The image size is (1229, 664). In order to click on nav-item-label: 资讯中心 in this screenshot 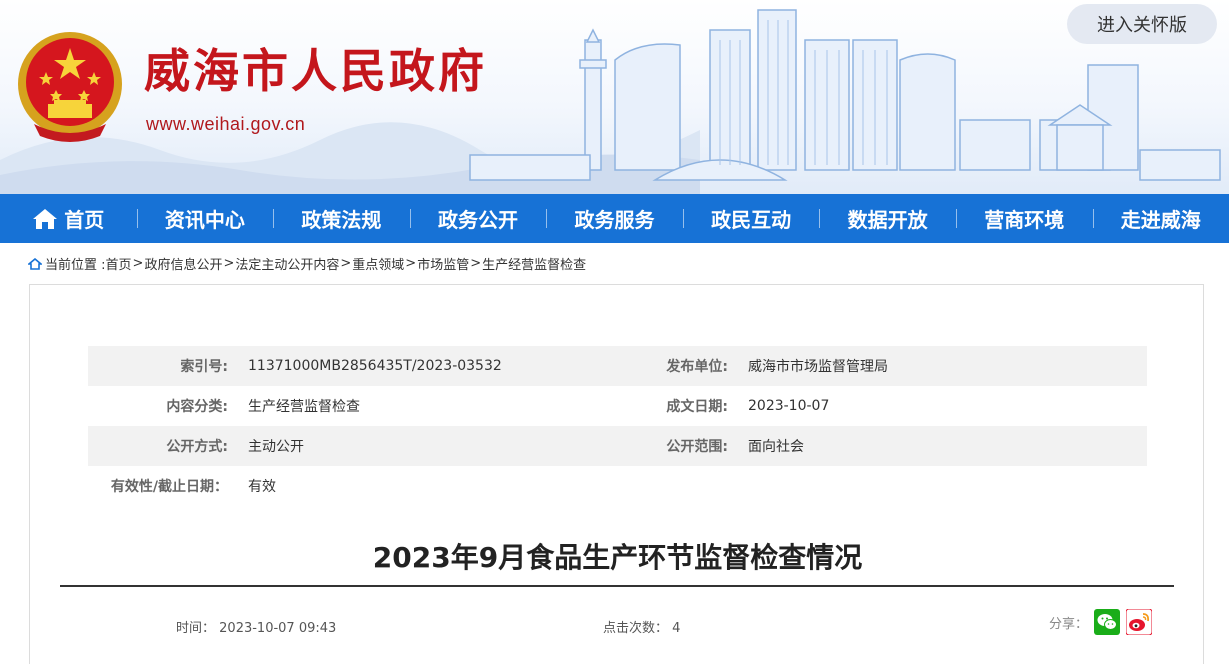, I will do `click(205, 218)`.